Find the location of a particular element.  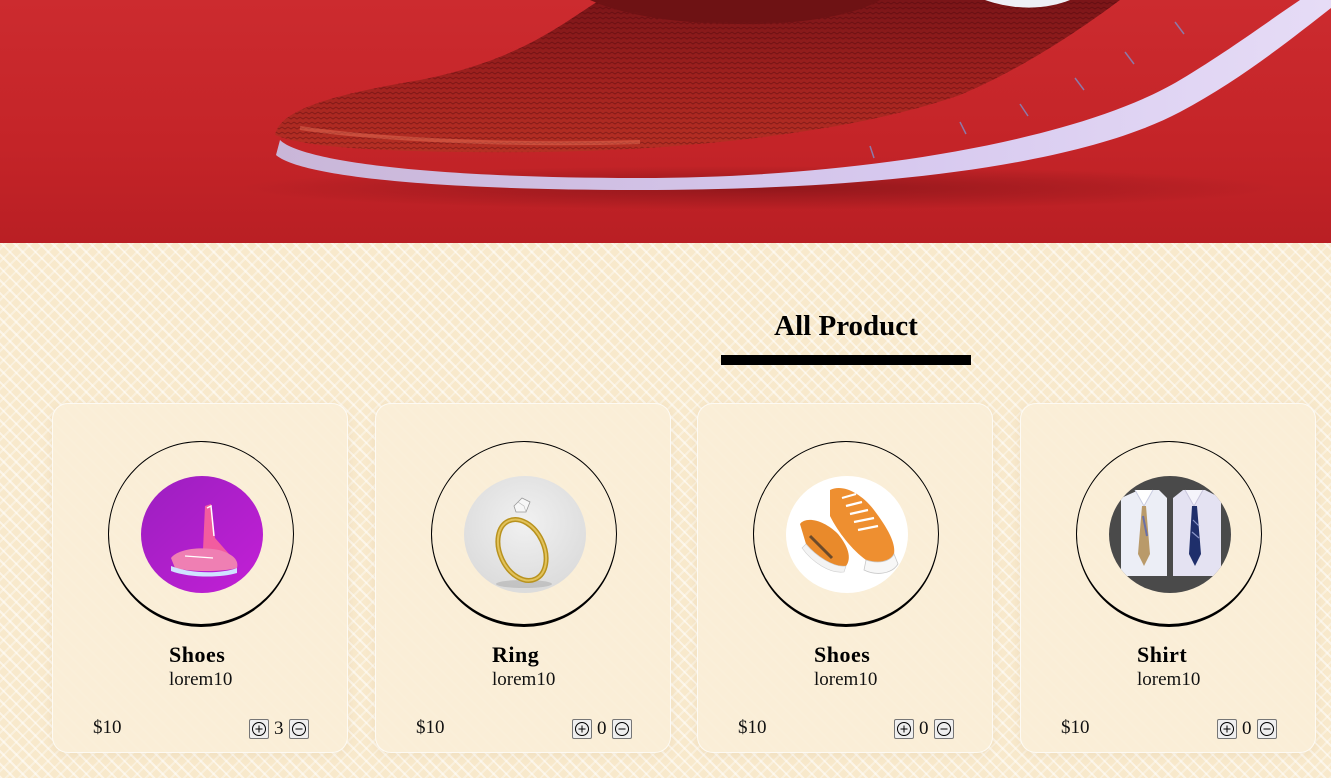

product-image-orange-shoes is located at coordinates (847, 534).